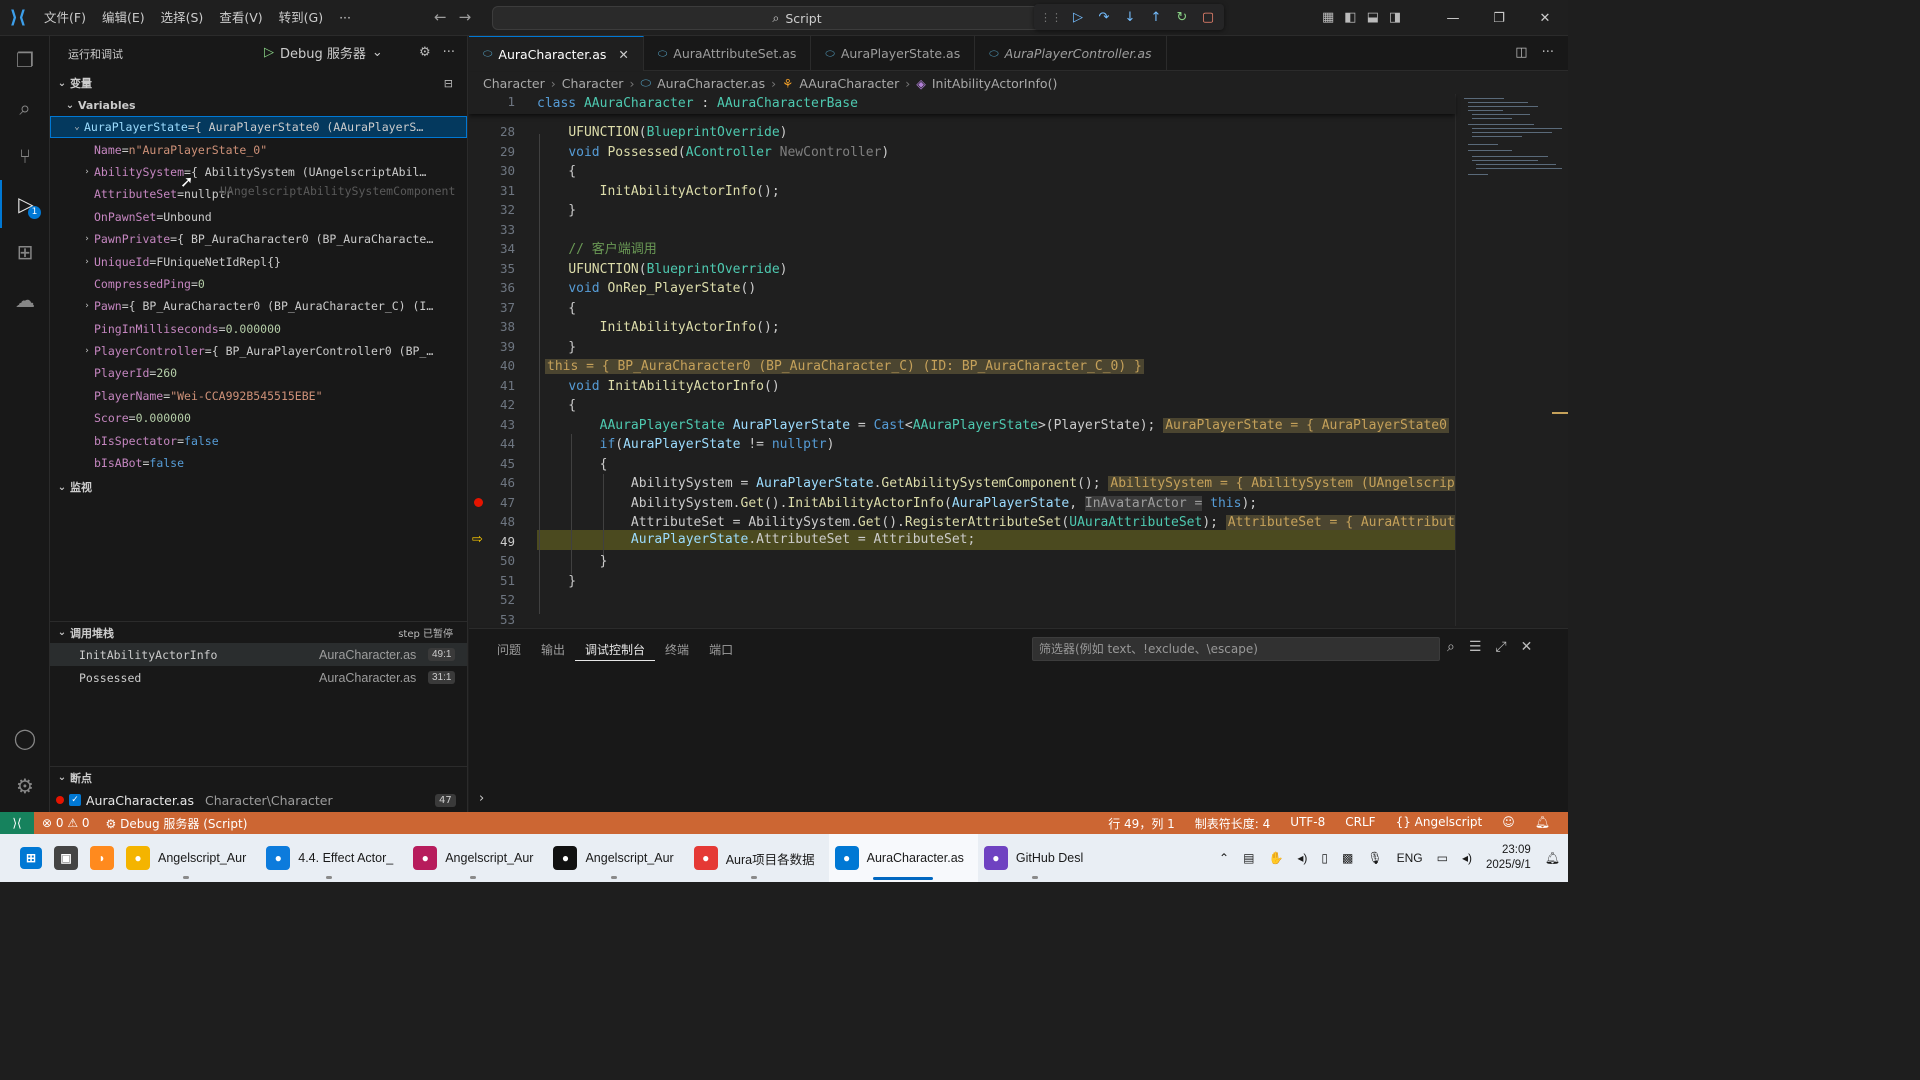 The image size is (1920, 1080). Describe the element at coordinates (556, 53) in the screenshot. I see `tab-auracharacter: ⬭ AuraCharacter.as ✕` at that location.